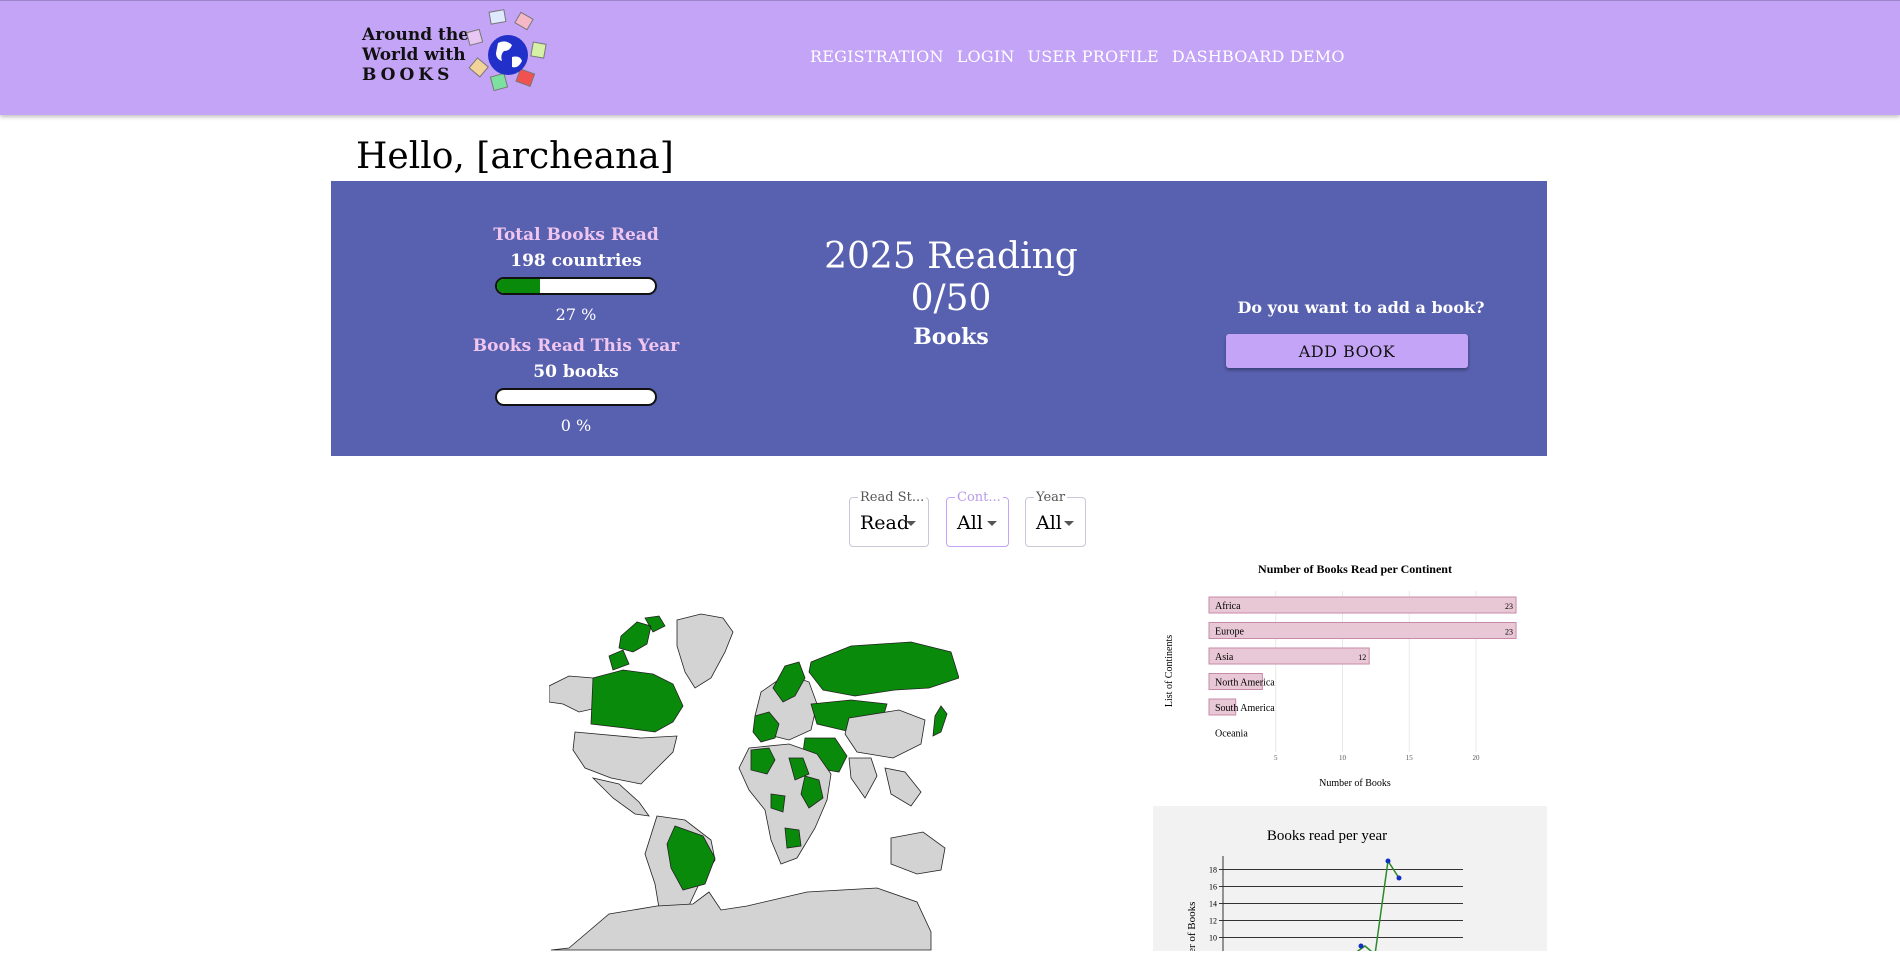  I want to click on map-greenland, so click(705, 651).